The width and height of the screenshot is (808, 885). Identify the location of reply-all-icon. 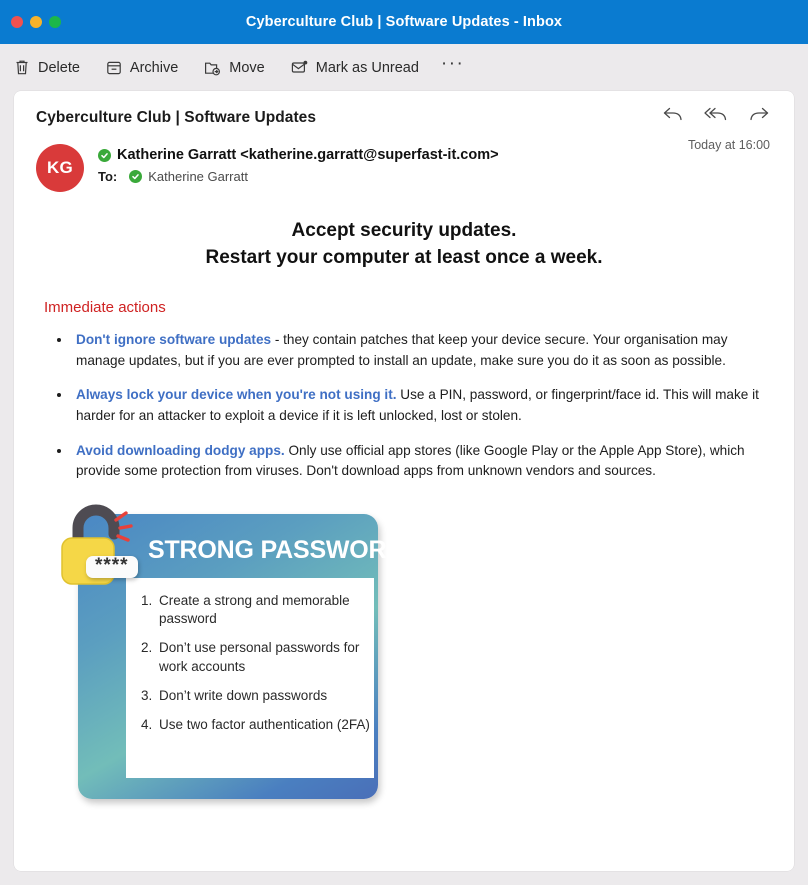
(716, 116).